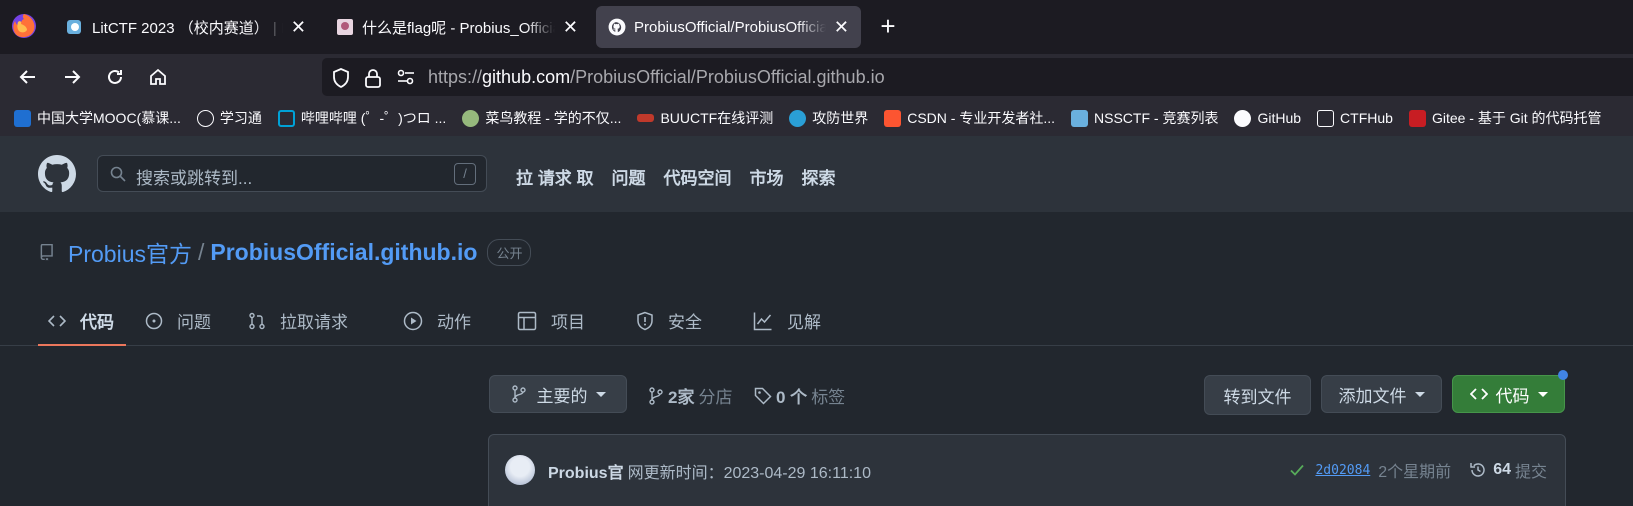  Describe the element at coordinates (205, 118) in the screenshot. I see `globe-icon` at that location.